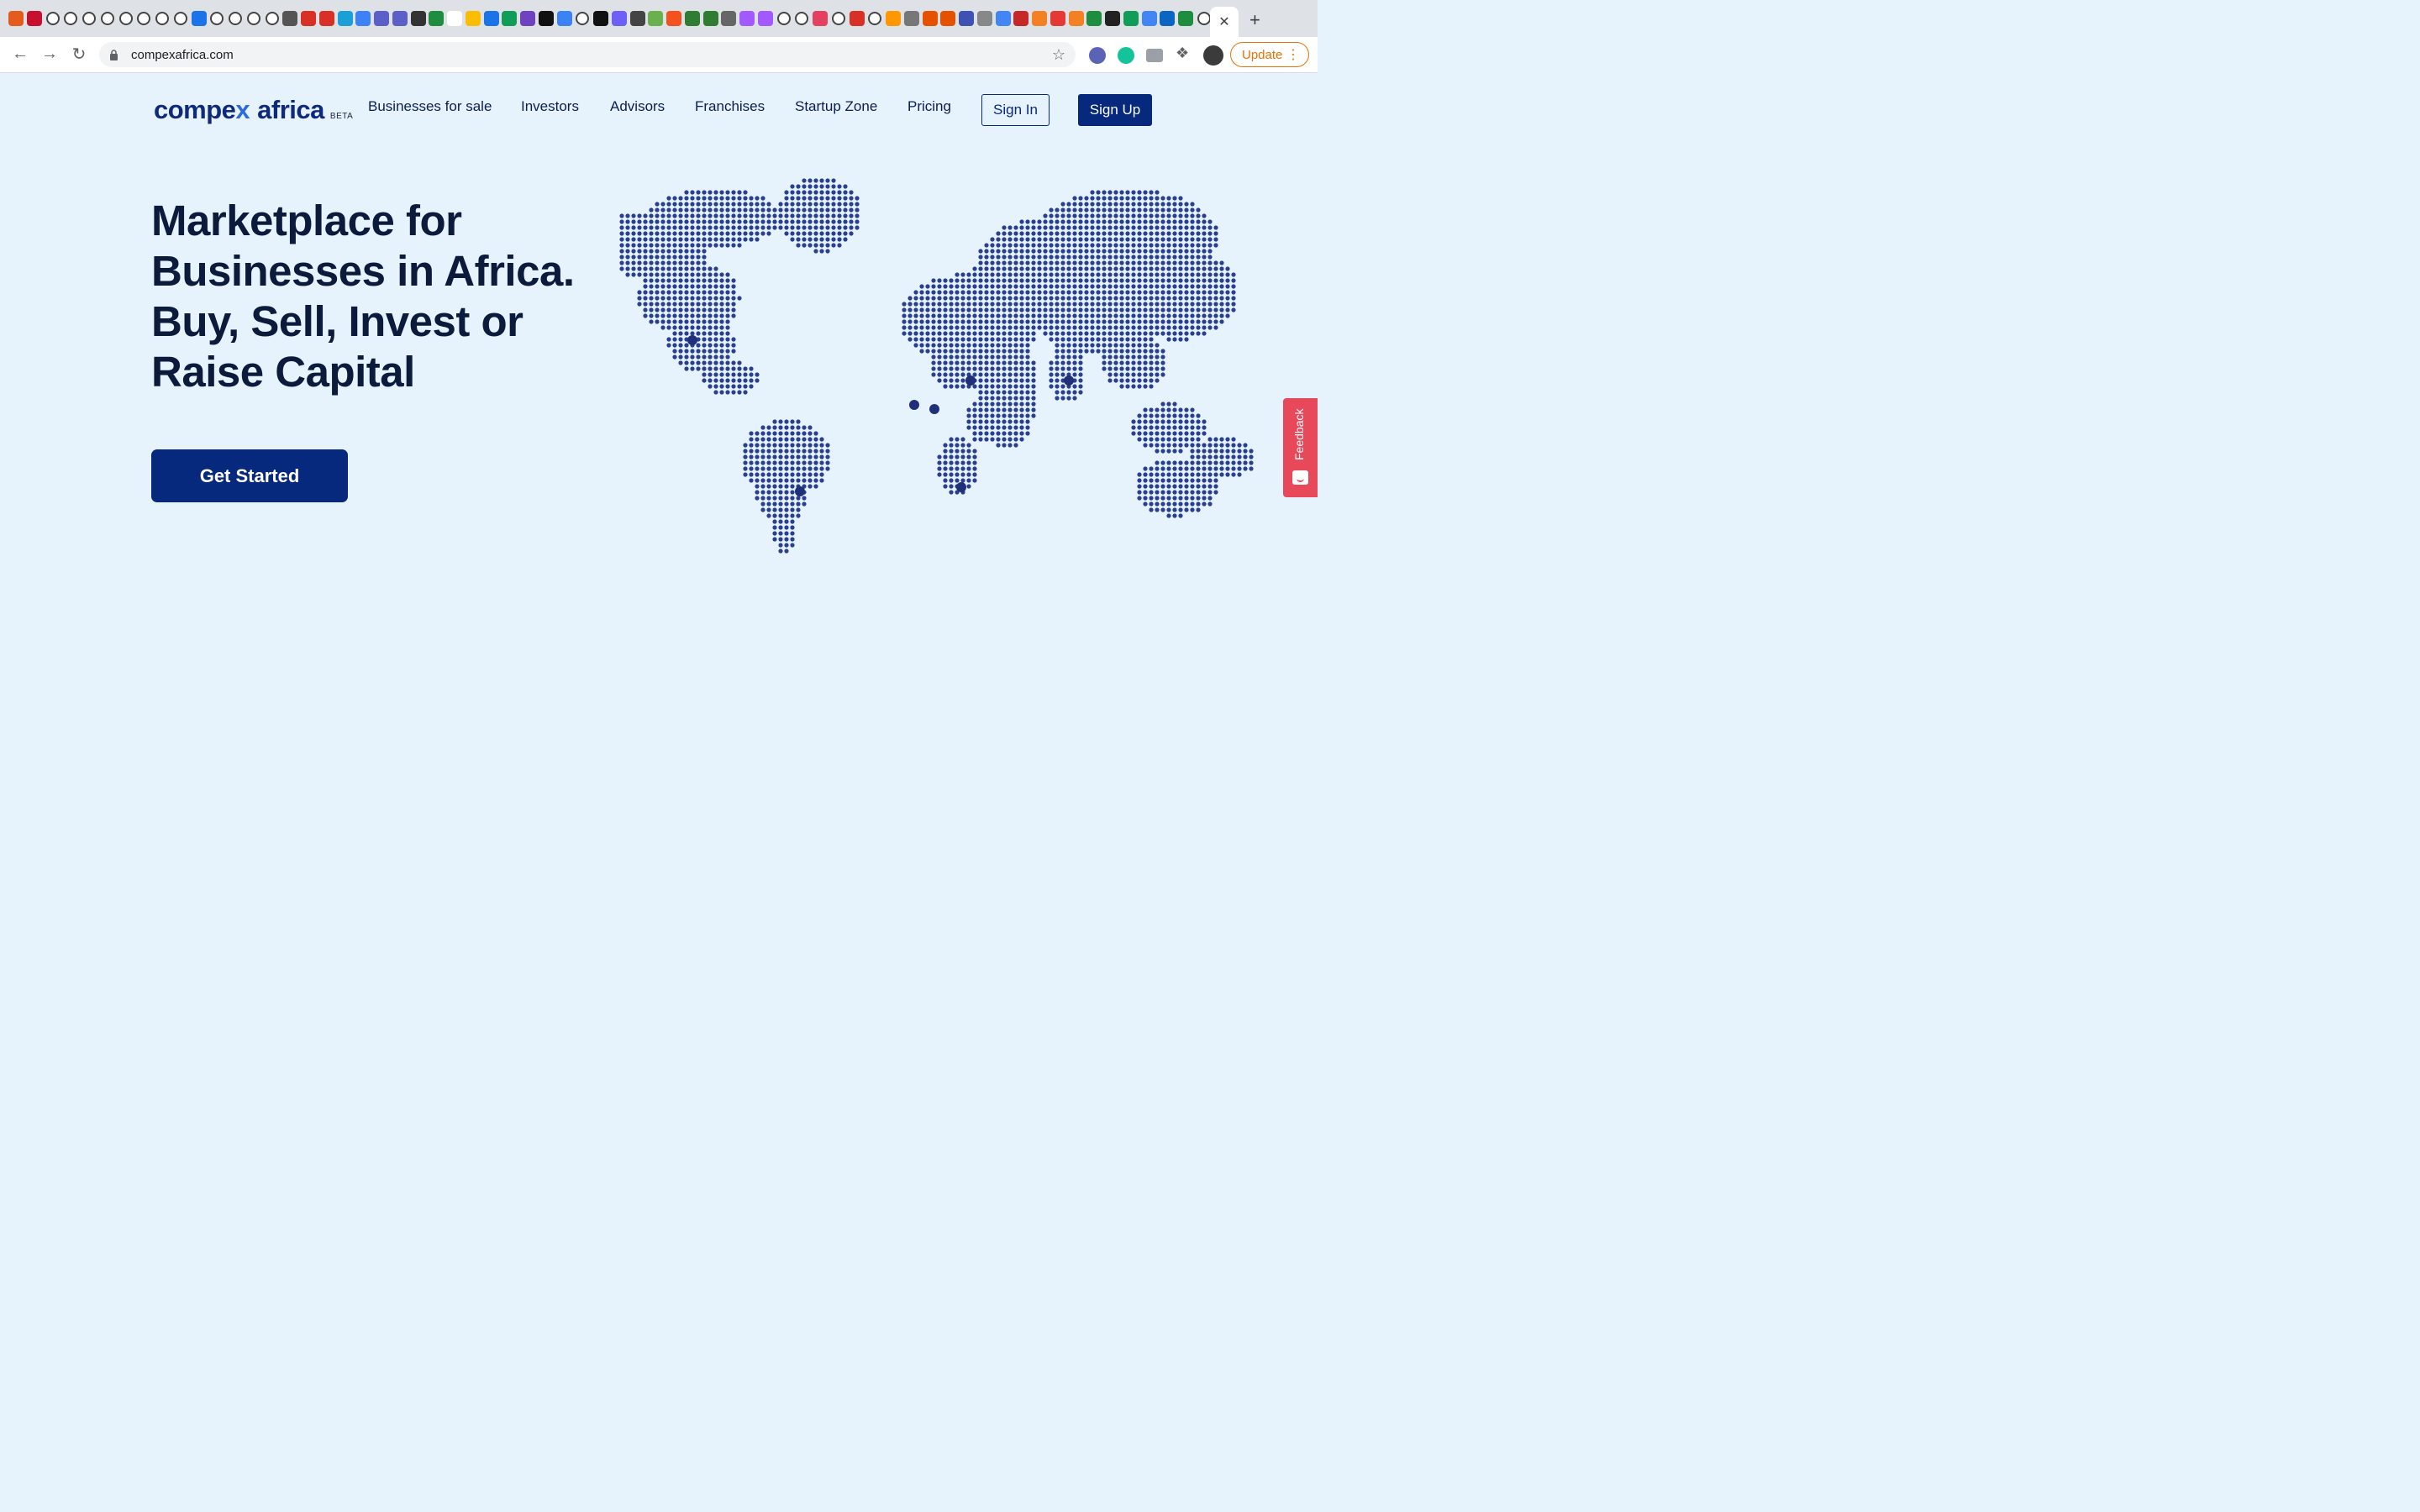 This screenshot has height=1512, width=2420. Describe the element at coordinates (1300, 447) in the screenshot. I see `feedback-tab: Feedback` at that location.